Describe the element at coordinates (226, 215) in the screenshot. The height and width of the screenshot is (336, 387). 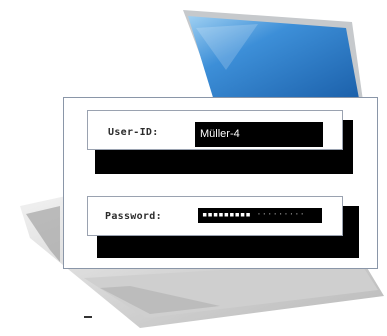
I see `password-mask: ▪▪▪▪▪▪▪▪▪` at that location.